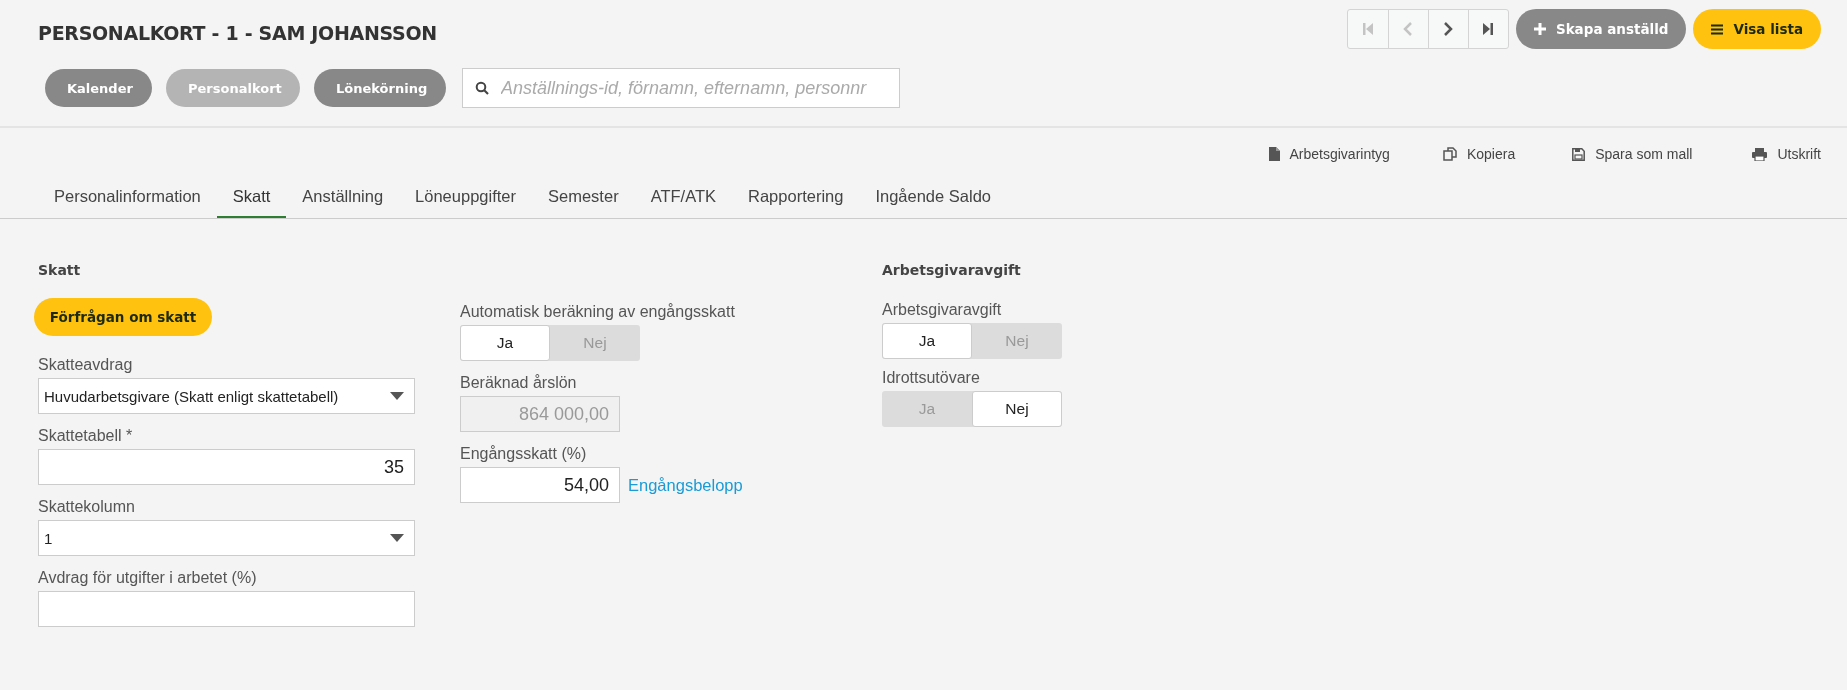  Describe the element at coordinates (952, 270) in the screenshot. I see `section-heading: Arbetsgivaravgift` at that location.